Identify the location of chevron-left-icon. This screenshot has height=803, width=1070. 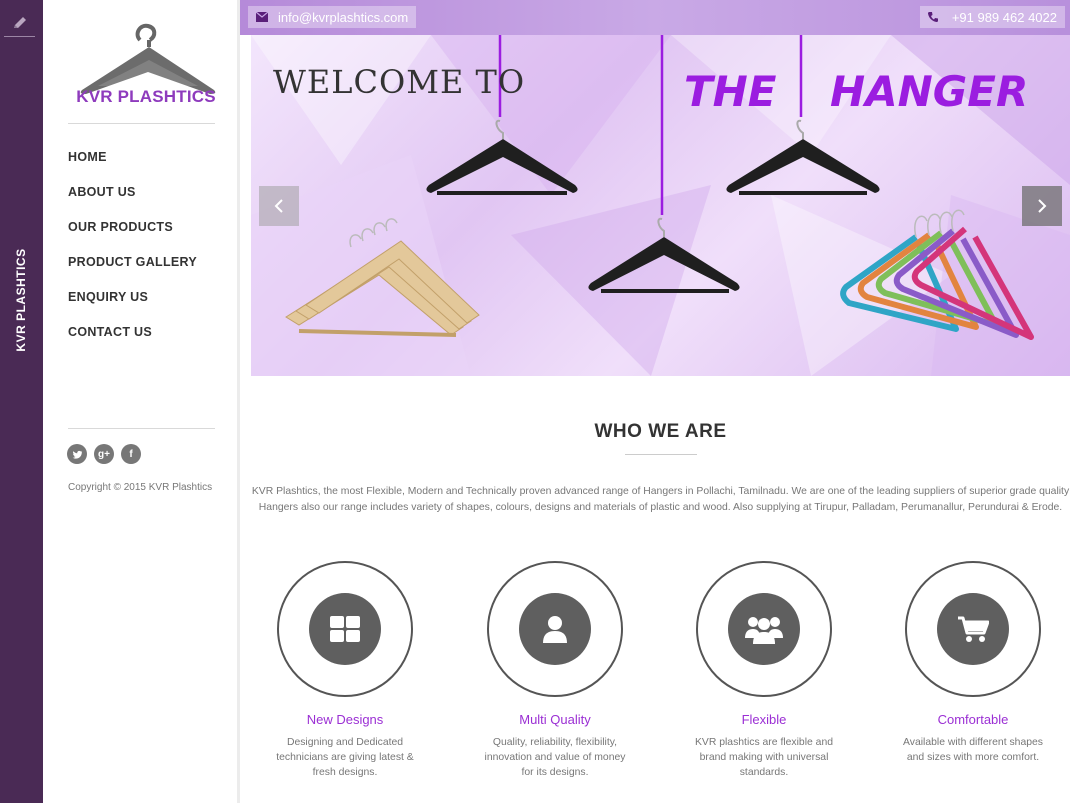
(278, 206).